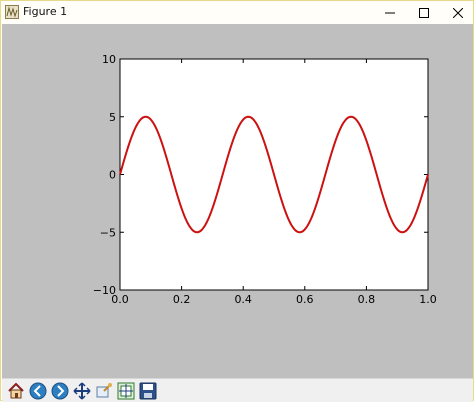  What do you see at coordinates (237, 12) in the screenshot?
I see `title-bar: Figure 1` at bounding box center [237, 12].